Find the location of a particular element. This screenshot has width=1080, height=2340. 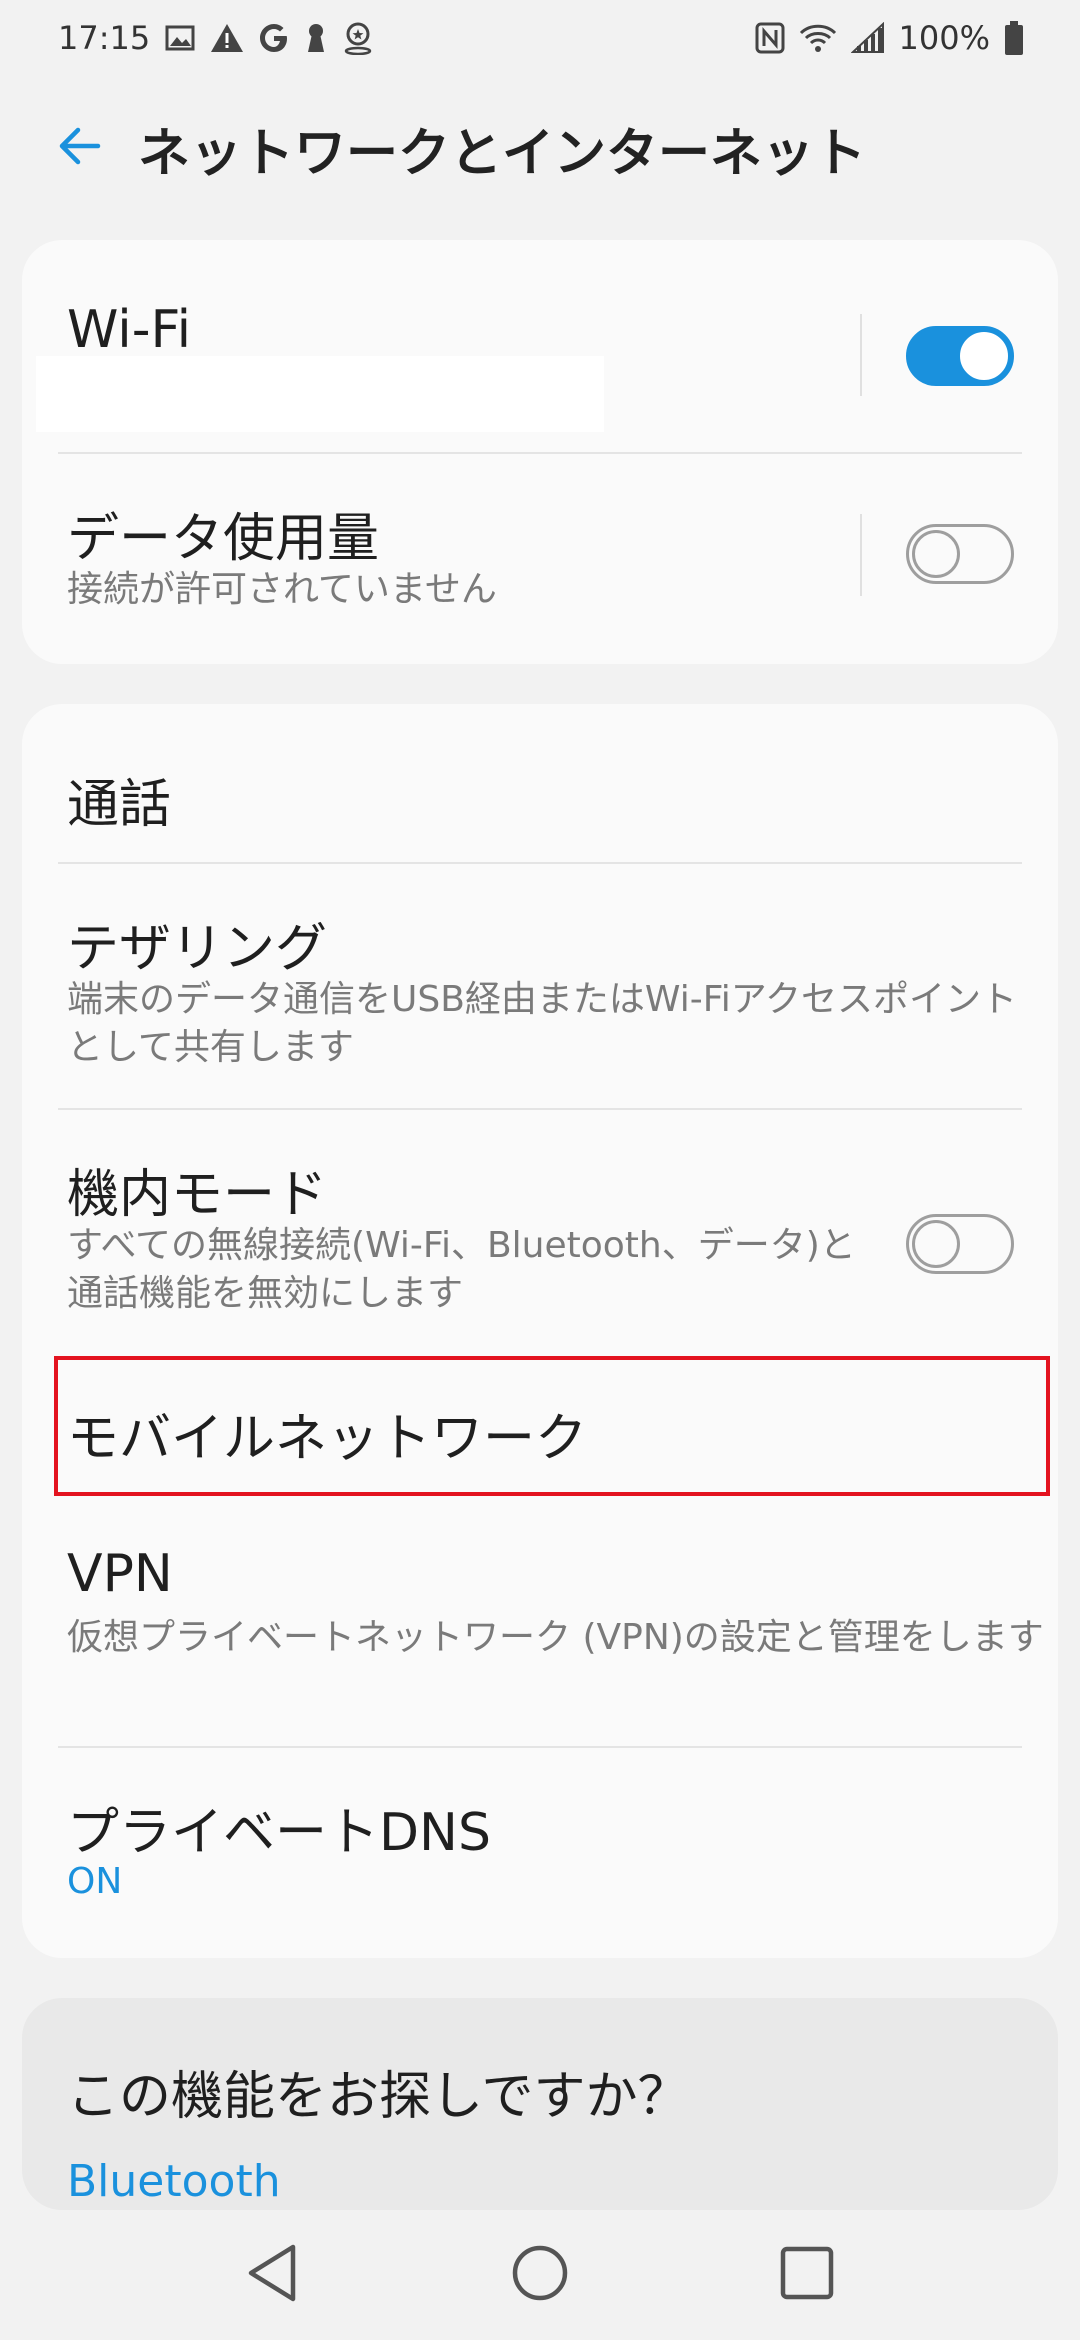

app-bar: ネットワークとインターネット is located at coordinates (540, 148).